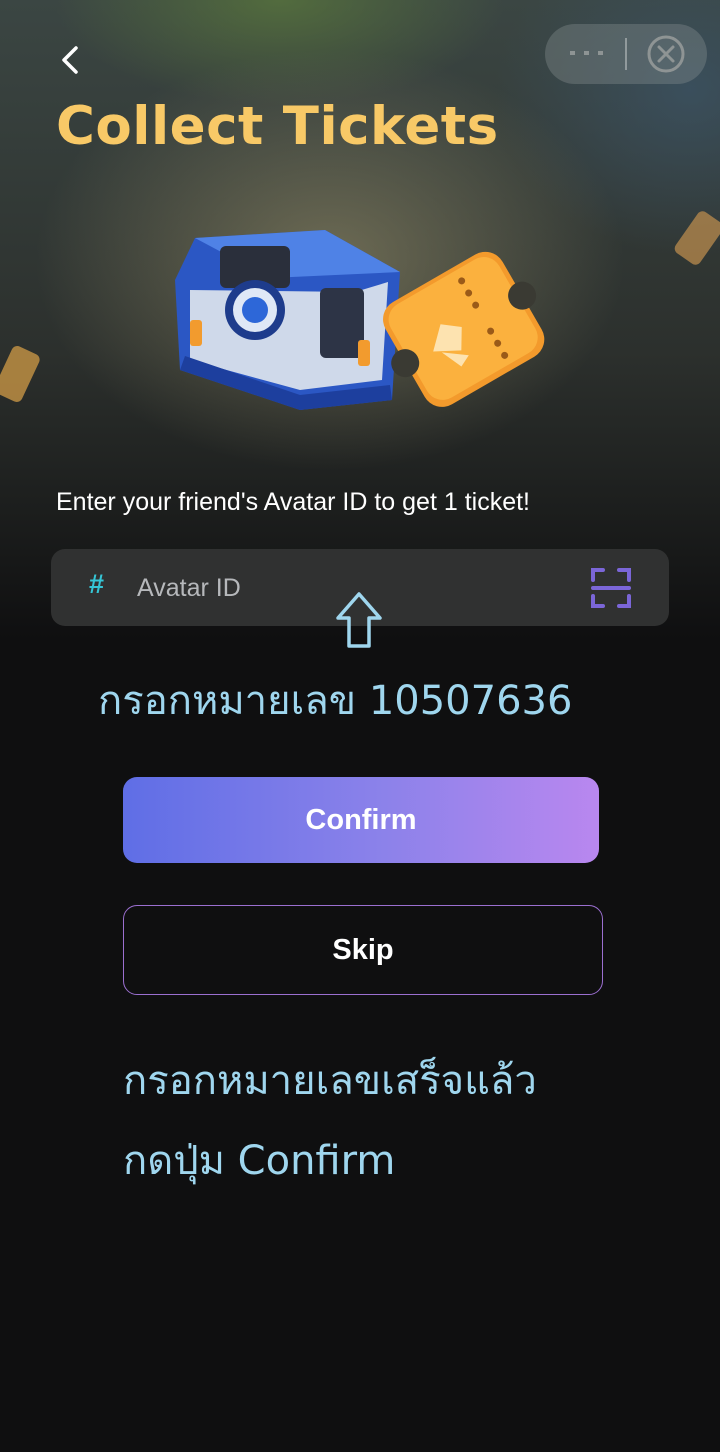 The width and height of the screenshot is (720, 1452). What do you see at coordinates (361, 820) in the screenshot?
I see `confirm-button: Confirm` at bounding box center [361, 820].